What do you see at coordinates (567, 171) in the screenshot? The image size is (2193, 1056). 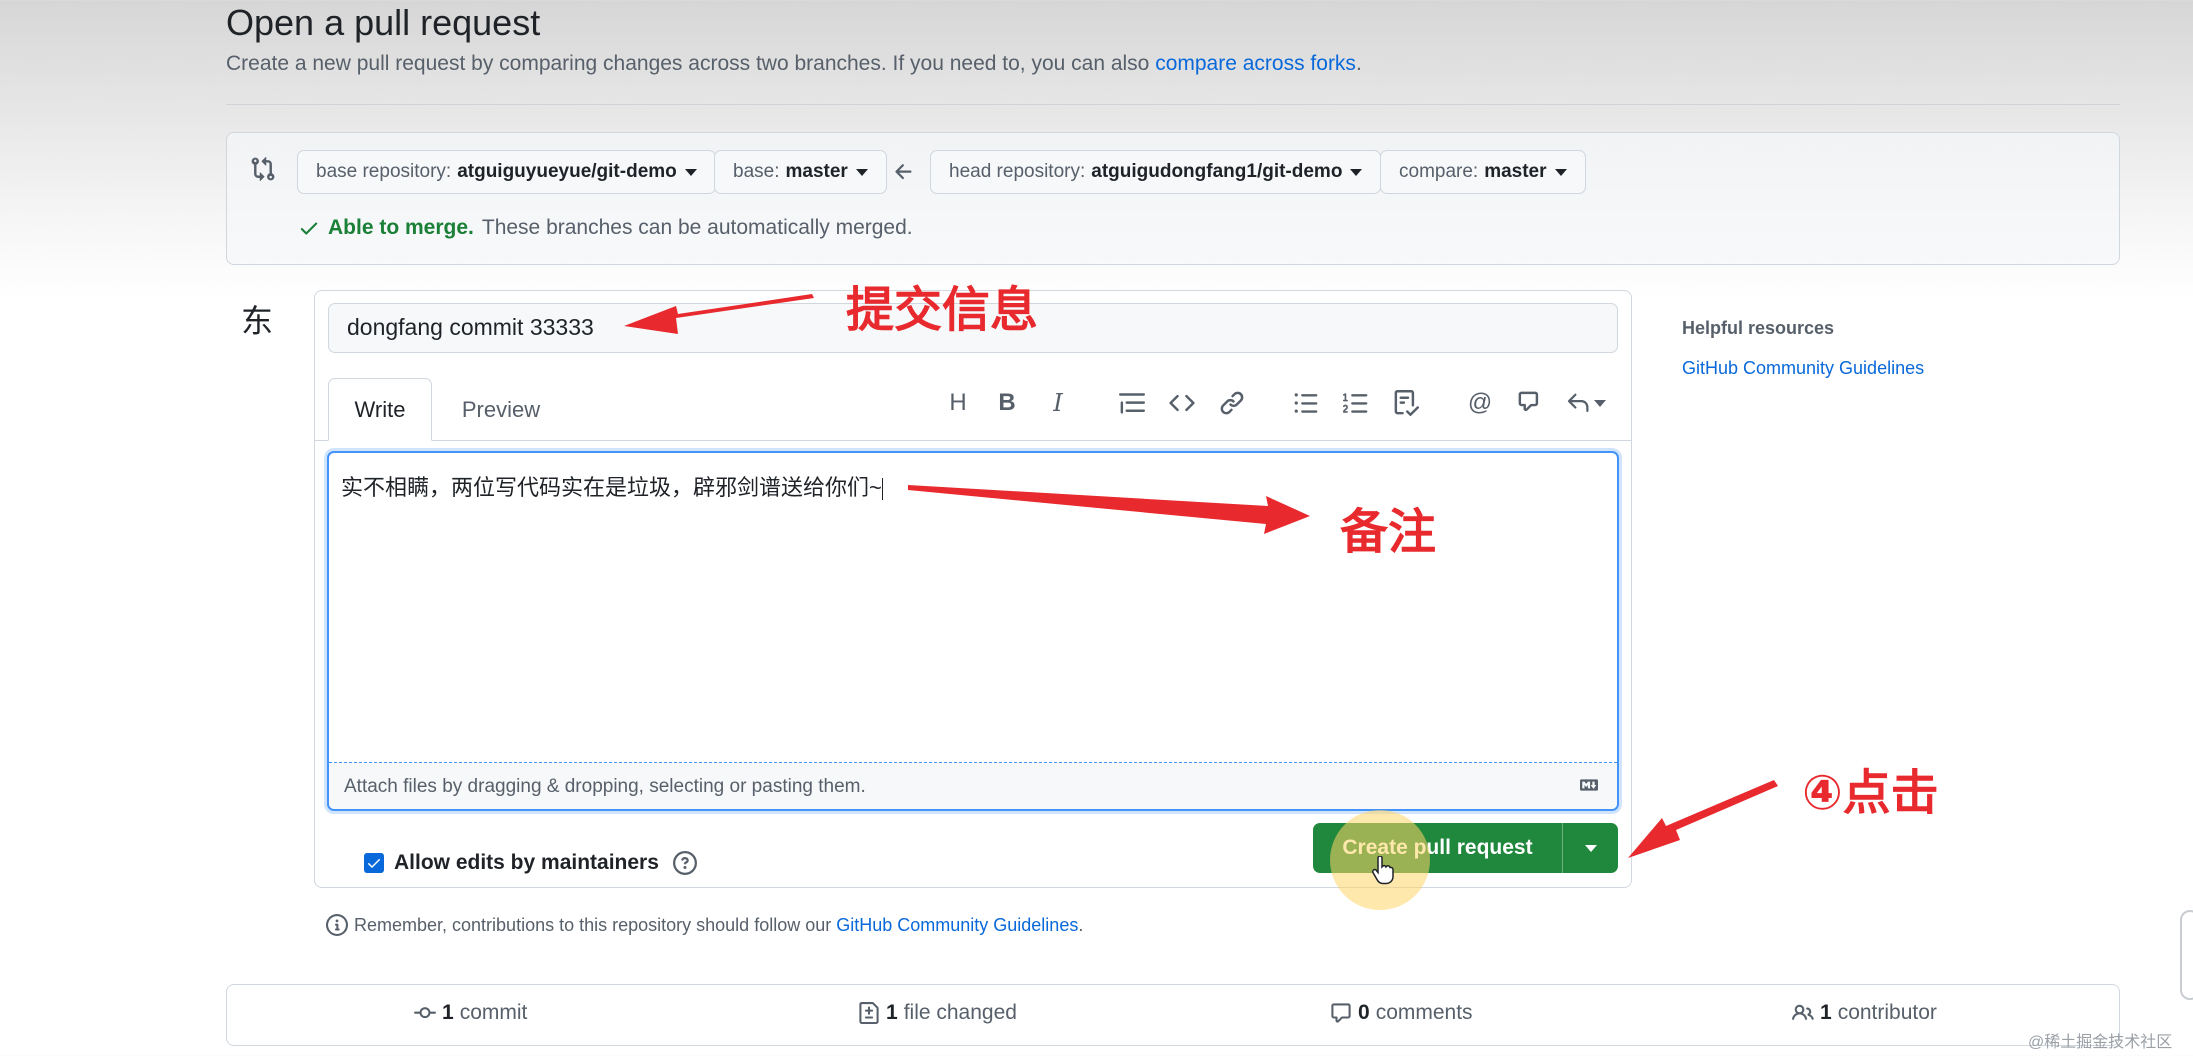 I see `base-repo-value: atguiguyueyue/git-demo` at bounding box center [567, 171].